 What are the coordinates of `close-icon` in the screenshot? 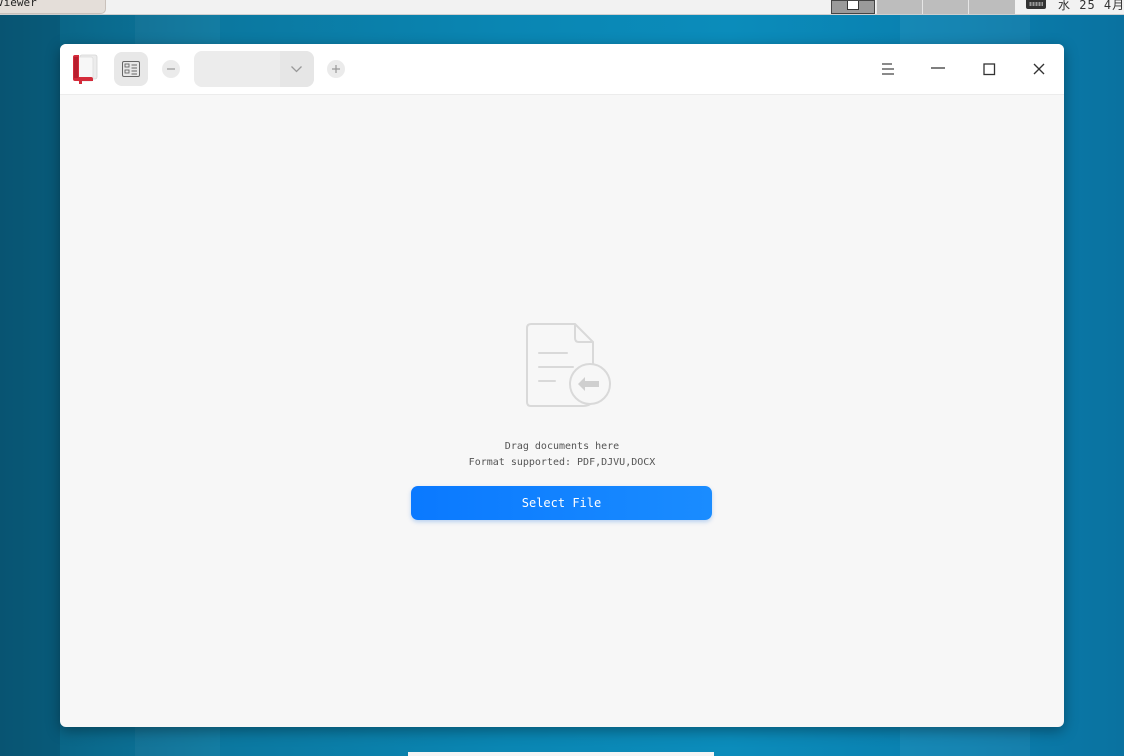 It's located at (1039, 69).